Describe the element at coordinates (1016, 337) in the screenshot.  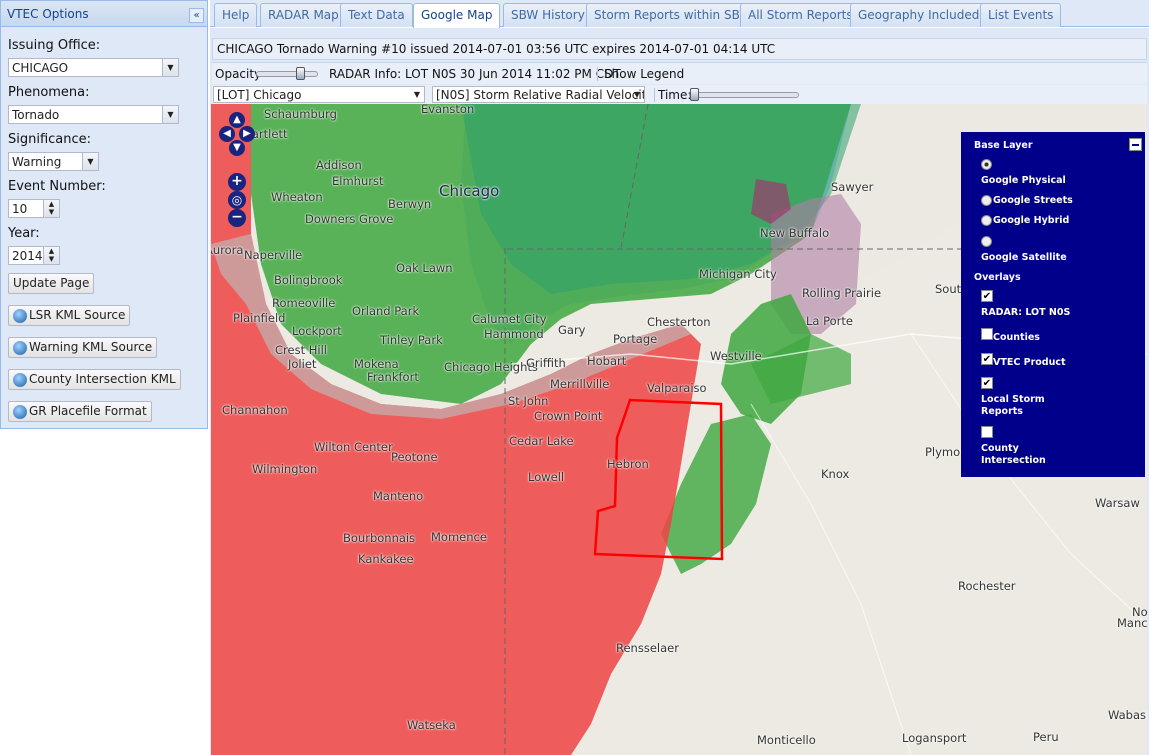
I see `overlay-label: Counties` at that location.